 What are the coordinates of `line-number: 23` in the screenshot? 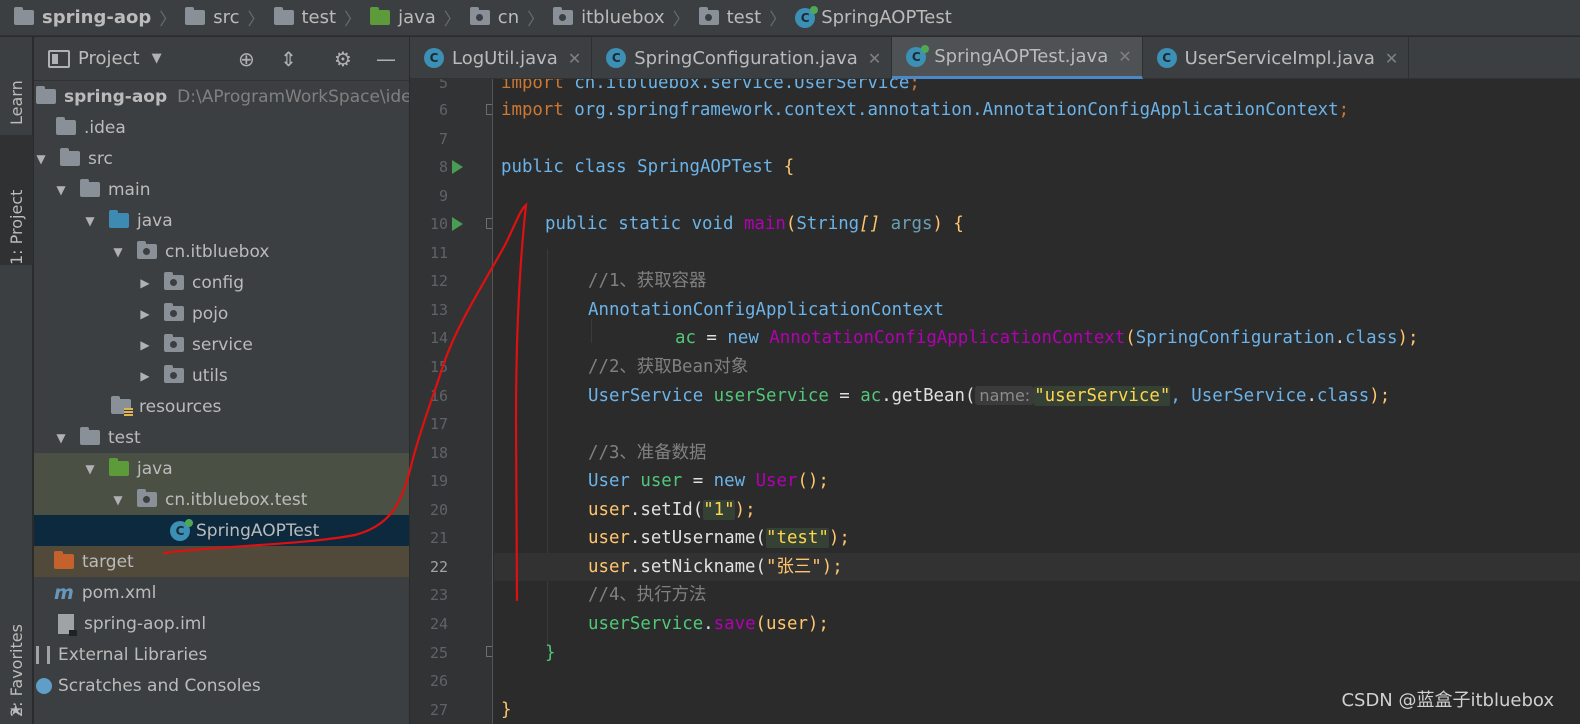 It's located at (438, 595).